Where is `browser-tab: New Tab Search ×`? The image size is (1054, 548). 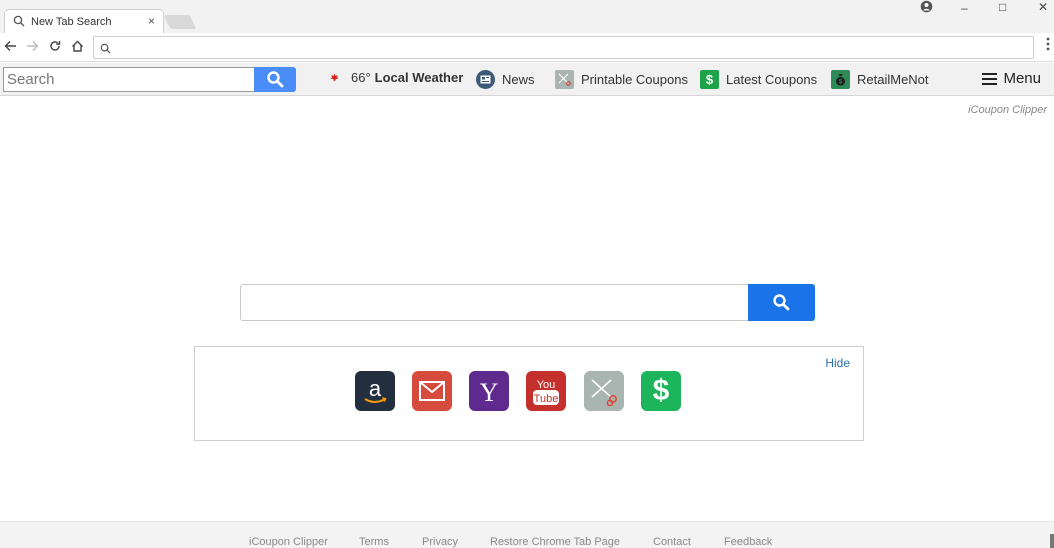 browser-tab: New Tab Search × is located at coordinates (84, 21).